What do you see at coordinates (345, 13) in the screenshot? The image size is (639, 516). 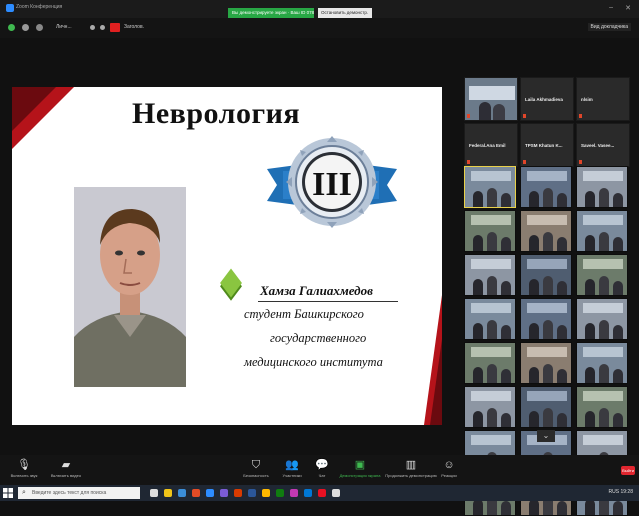 I see `stop-share-button: Остановить демонстр.` at bounding box center [345, 13].